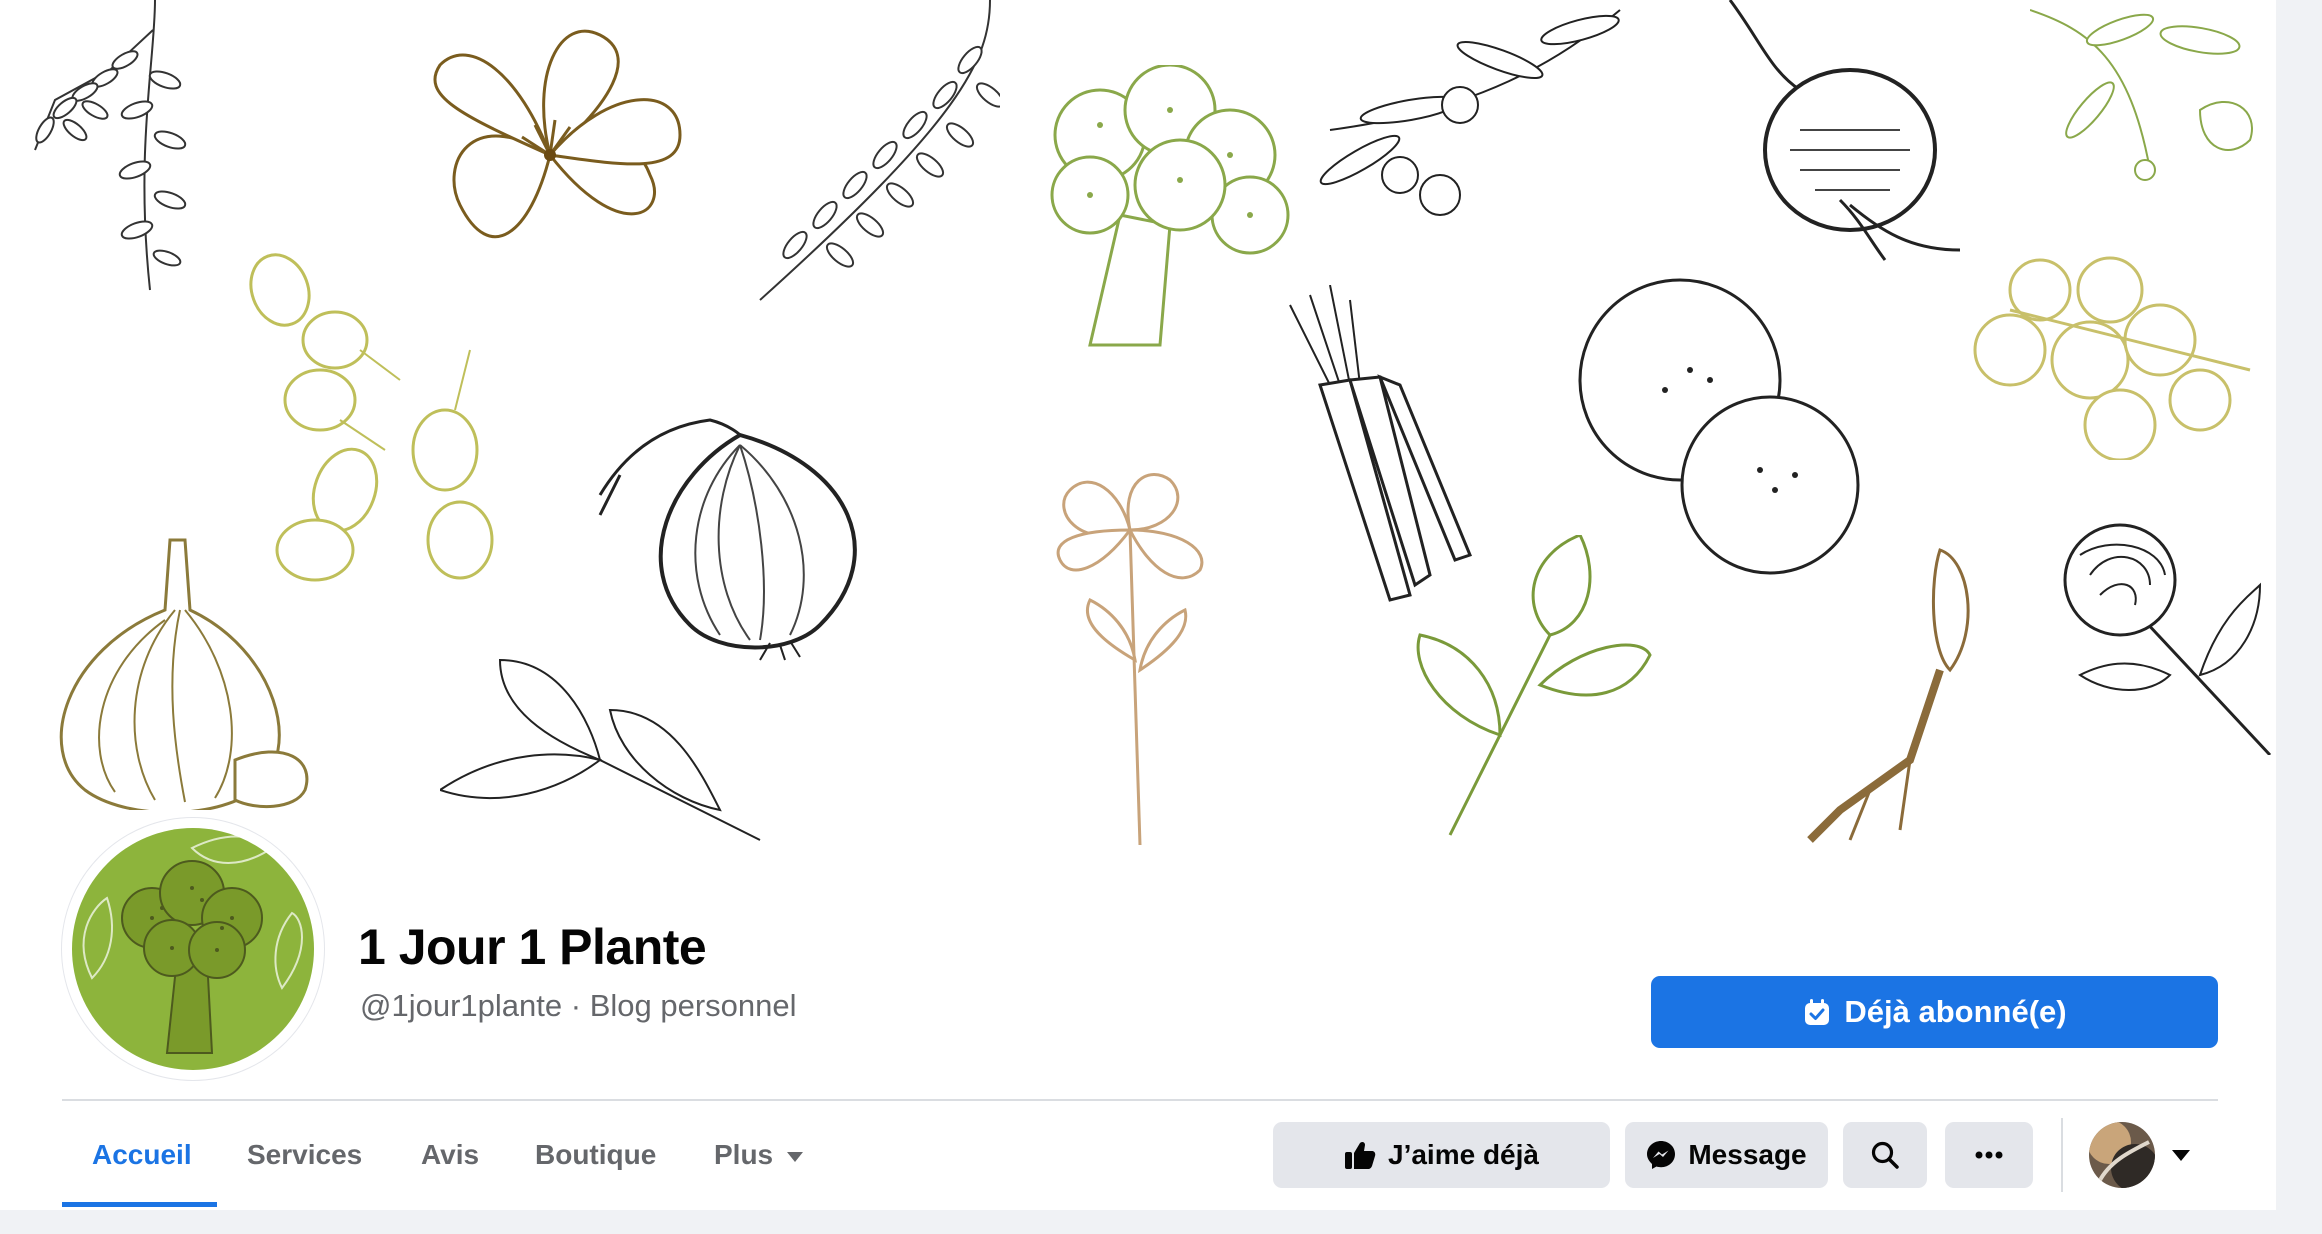  What do you see at coordinates (879, 150) in the screenshot?
I see `fern-illustration-center` at bounding box center [879, 150].